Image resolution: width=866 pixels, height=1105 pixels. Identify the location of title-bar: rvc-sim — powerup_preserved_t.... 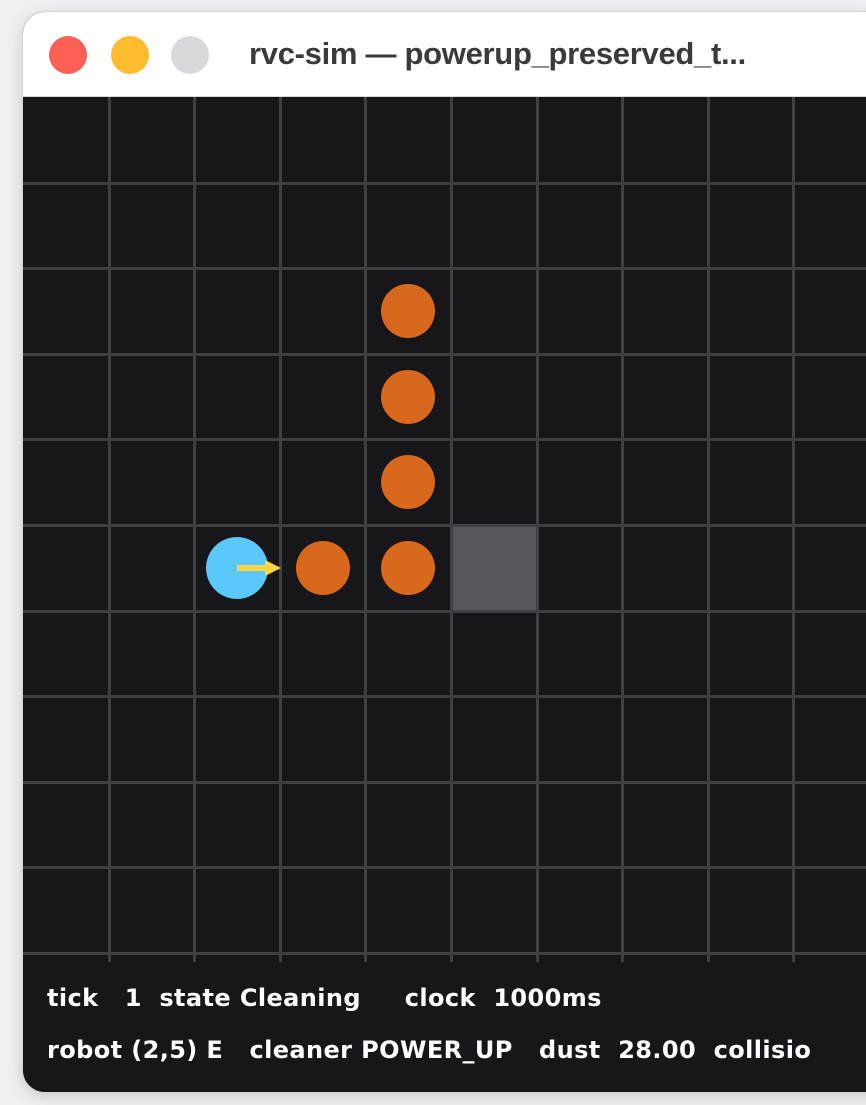
(444, 54).